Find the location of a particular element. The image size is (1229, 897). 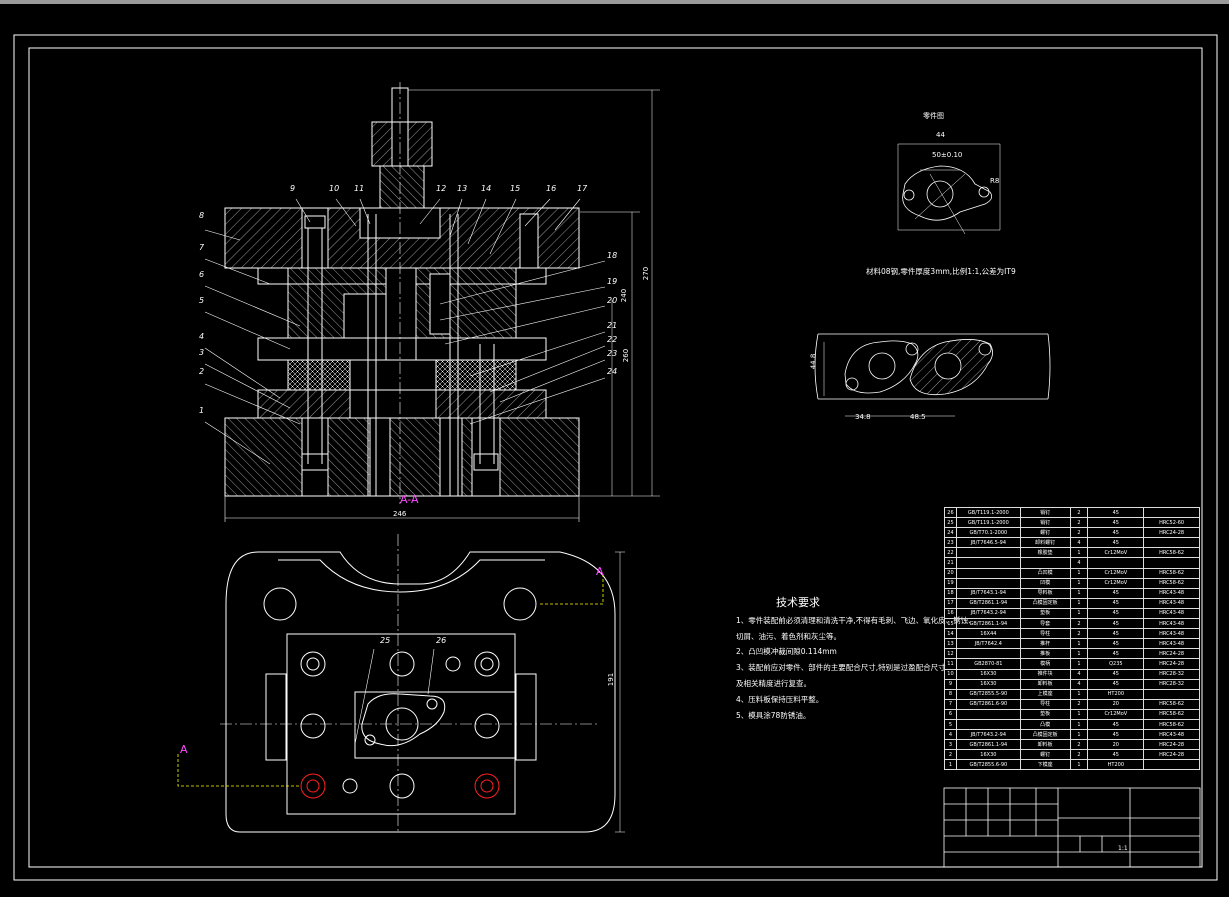

bom-cell: 15 is located at coordinates (950, 624).